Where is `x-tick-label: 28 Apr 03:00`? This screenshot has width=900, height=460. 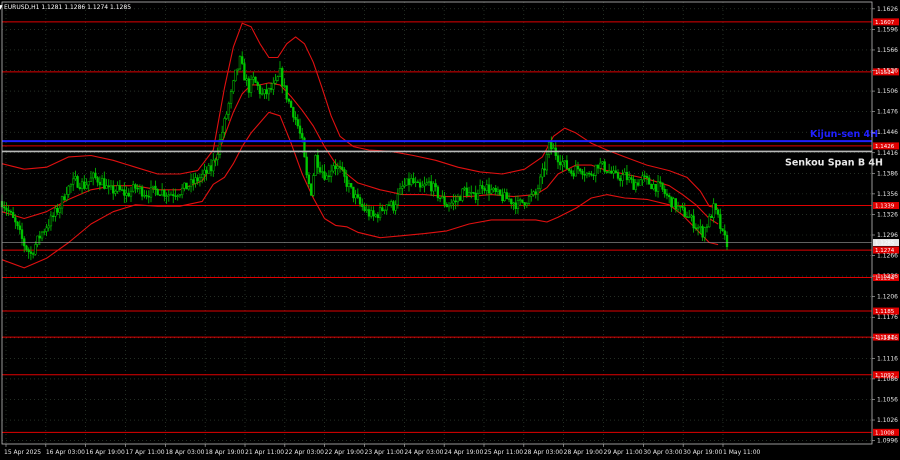 x-tick-label: 28 Apr 03:00 is located at coordinates (543, 452).